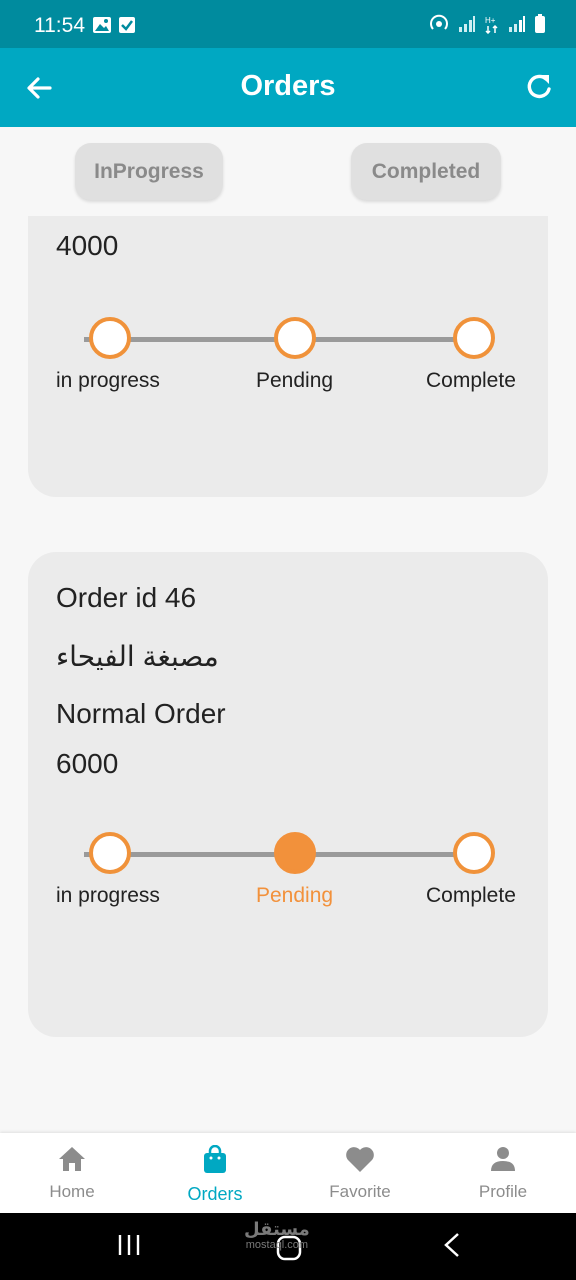  I want to click on order-amount: 6000, so click(87, 763).